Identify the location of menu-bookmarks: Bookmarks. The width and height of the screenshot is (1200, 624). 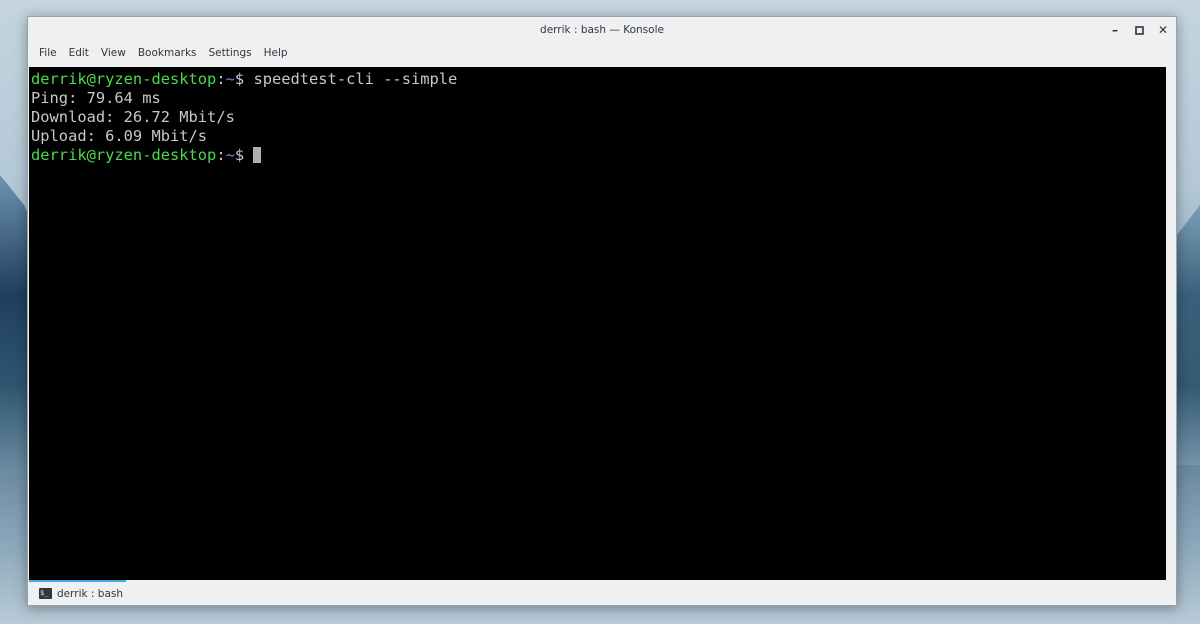
(167, 53).